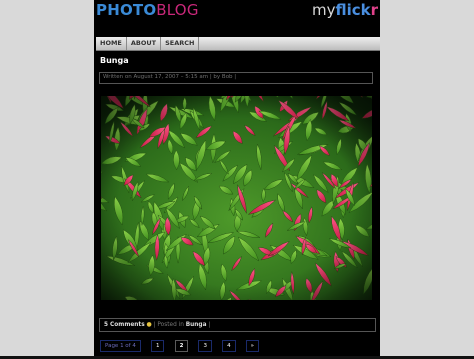  Describe the element at coordinates (126, 10) in the screenshot. I see `logo-photo-text: PHOTO` at that location.